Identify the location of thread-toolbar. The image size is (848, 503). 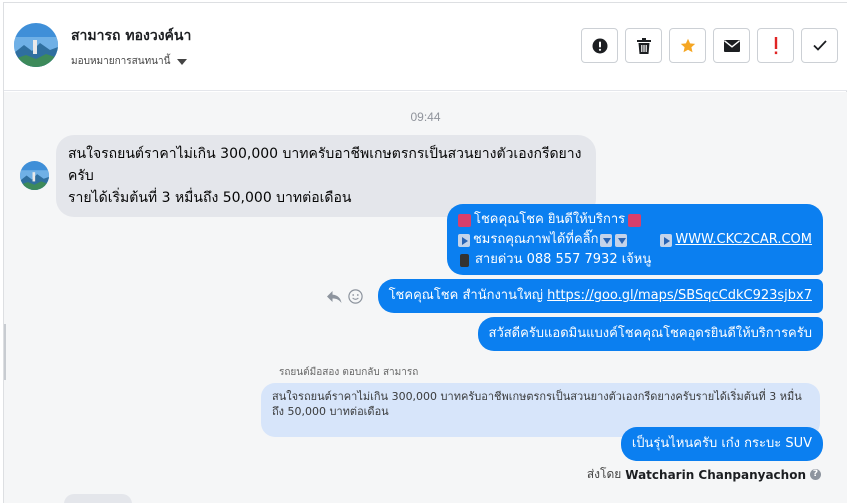
(709, 45).